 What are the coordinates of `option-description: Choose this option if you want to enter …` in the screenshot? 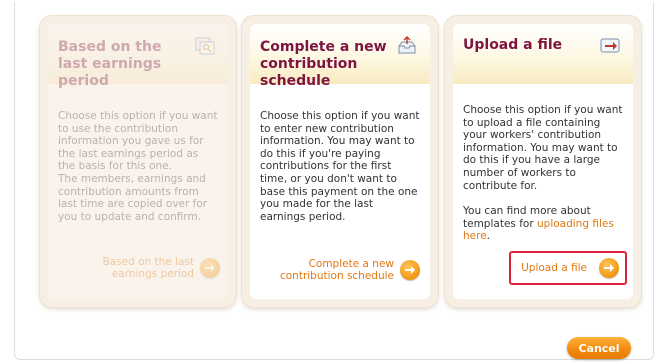 It's located at (340, 166).